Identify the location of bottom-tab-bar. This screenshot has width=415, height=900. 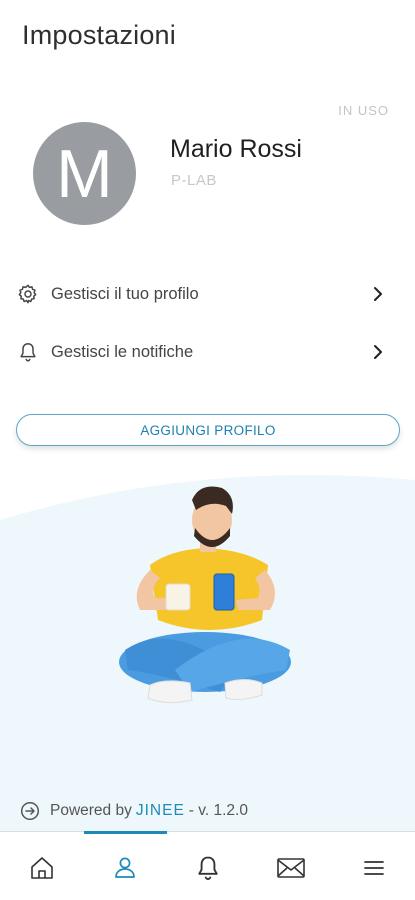
(207, 865).